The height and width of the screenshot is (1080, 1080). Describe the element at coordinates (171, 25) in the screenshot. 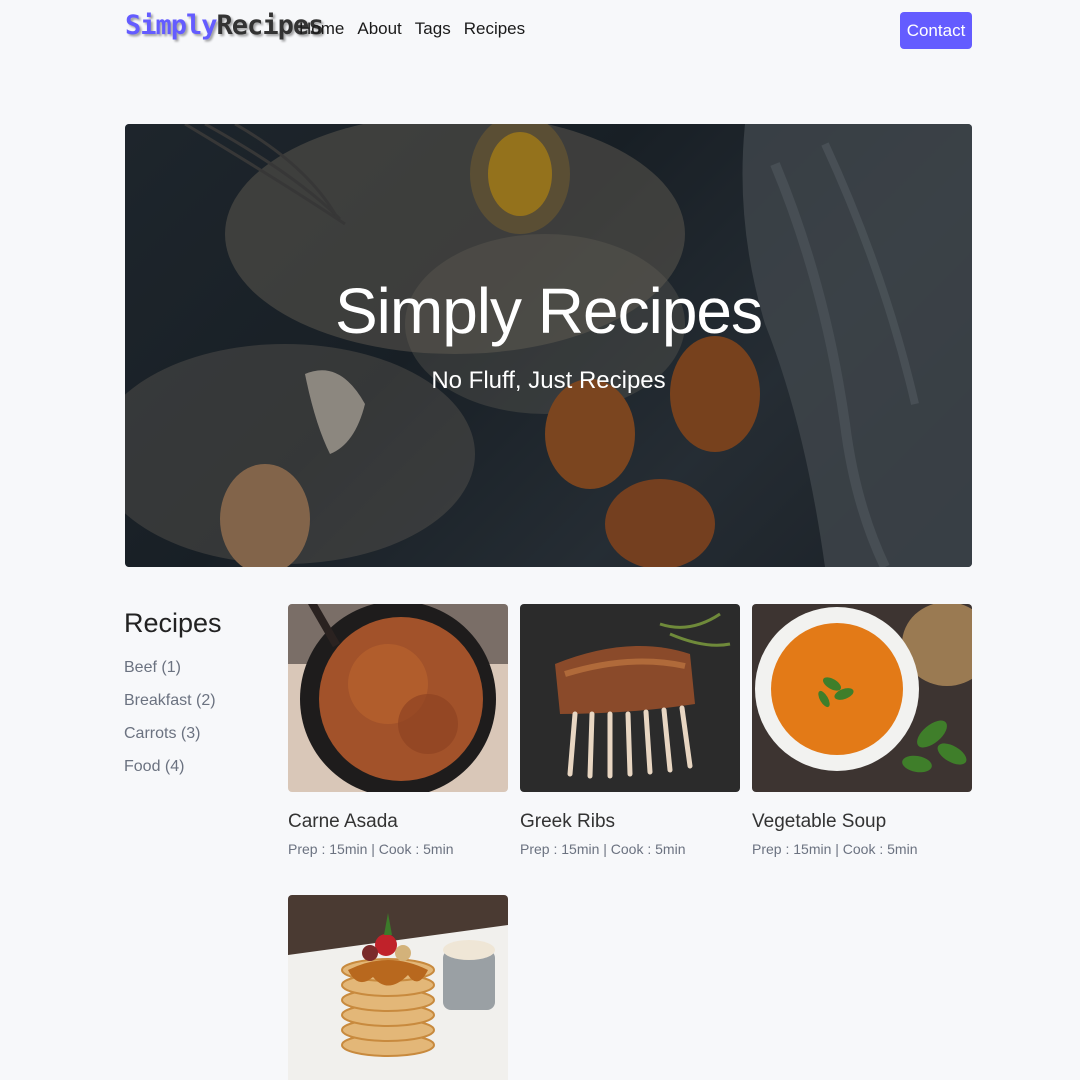

I see `logo-part-simply: Simply` at that location.